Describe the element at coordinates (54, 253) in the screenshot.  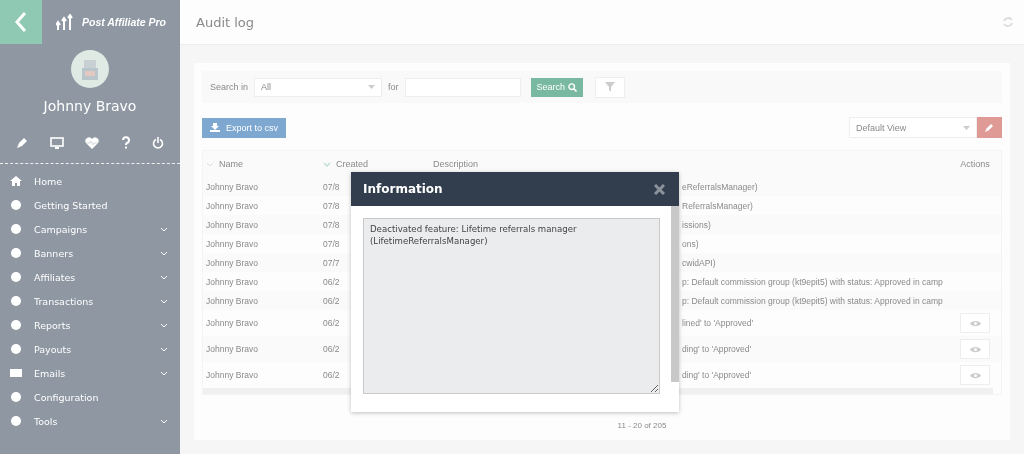
I see `menu-label: Banners` at that location.